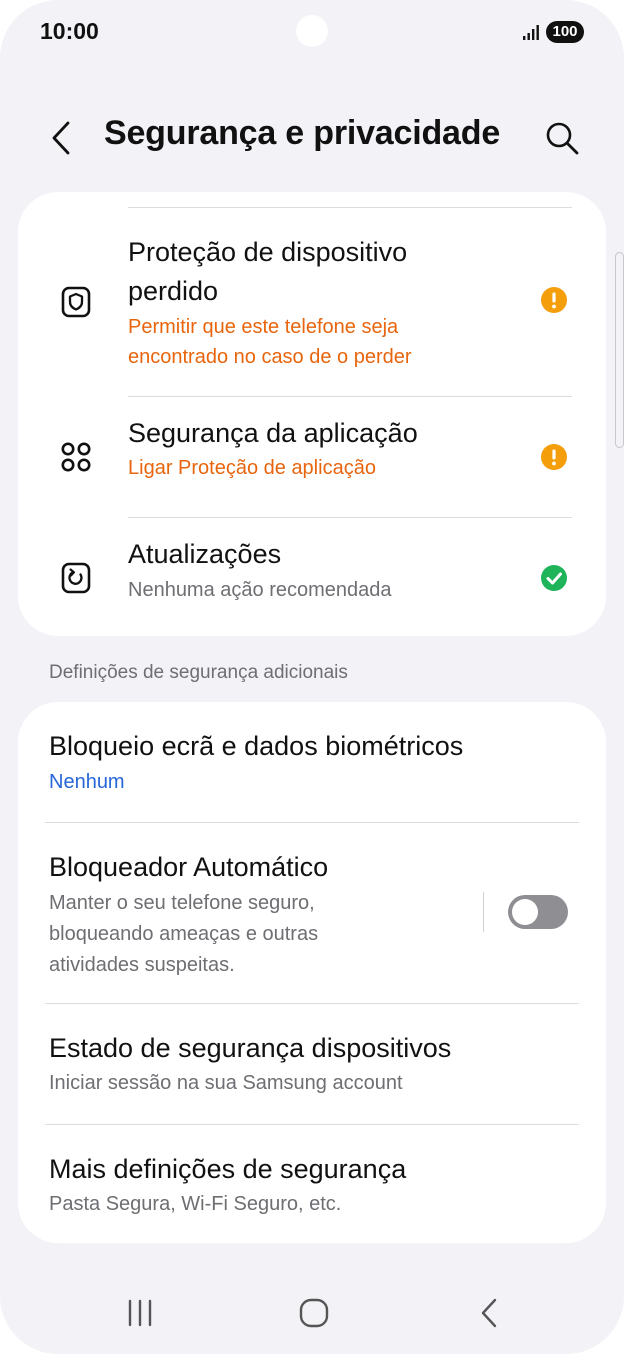 The image size is (624, 1354). I want to click on item-subtitle: Nenhuma ação recomendada, so click(260, 590).